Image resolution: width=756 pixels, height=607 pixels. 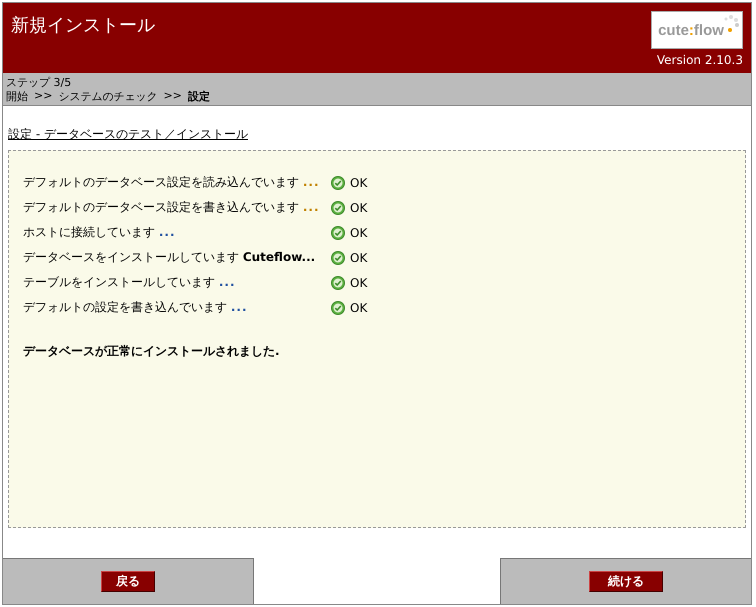 I want to click on breadcrumb-item: システムのチェック, so click(x=108, y=96).